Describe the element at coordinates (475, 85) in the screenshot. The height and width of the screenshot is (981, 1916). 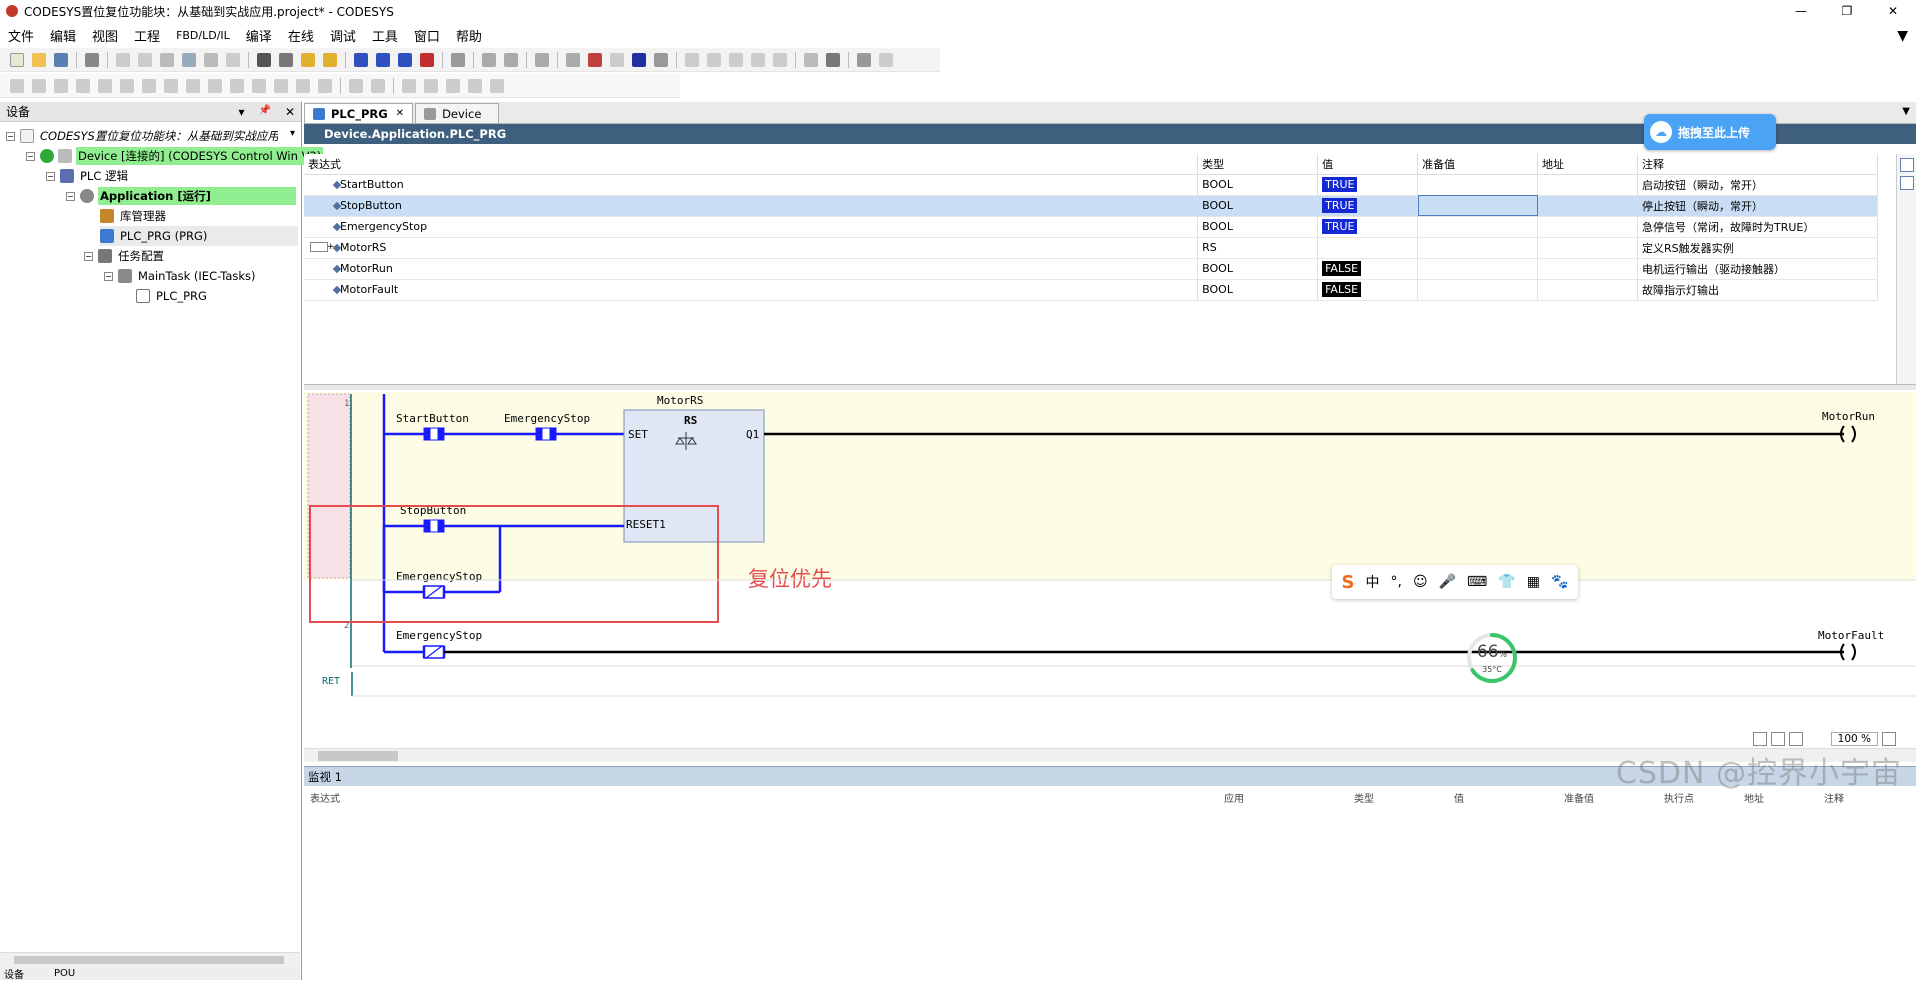
I see `ld-remove-pin-icon` at that location.